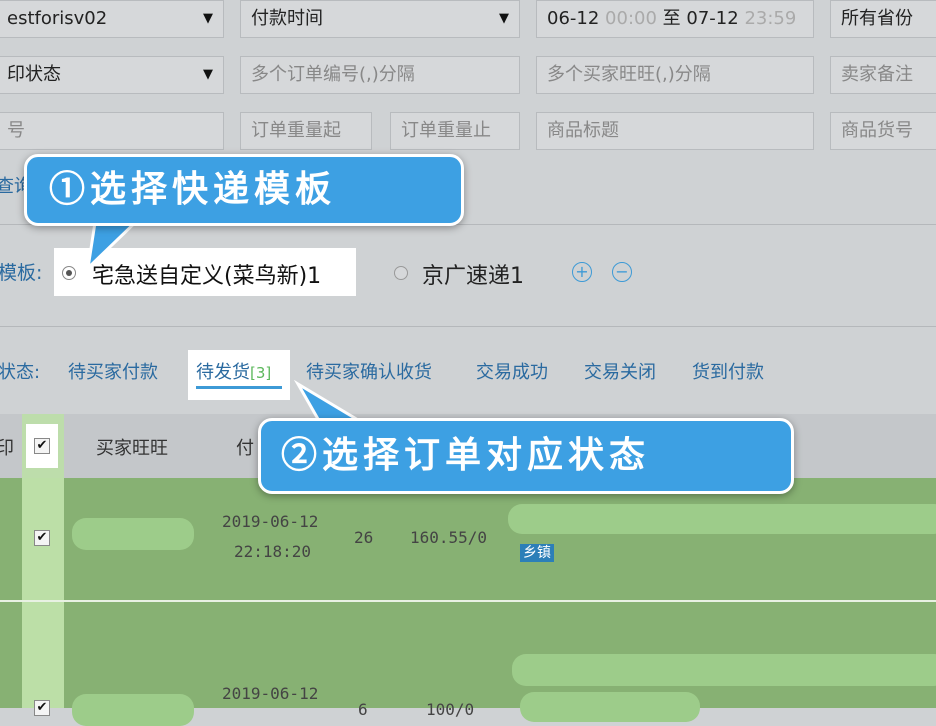  Describe the element at coordinates (273, 551) in the screenshot. I see `order-time: 22:18:20` at that location.